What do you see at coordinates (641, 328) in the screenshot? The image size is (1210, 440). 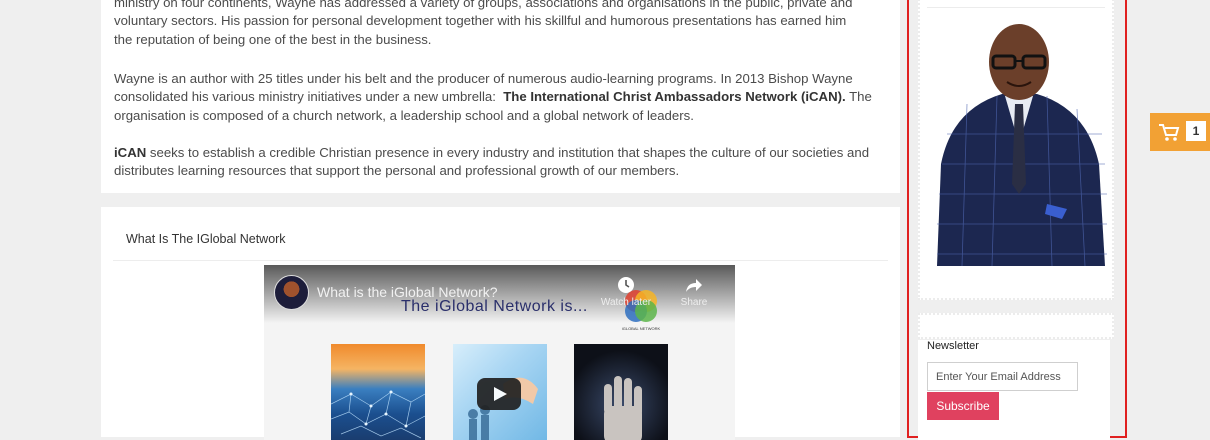 I see `logo-caption: iGLOBAL NETWORK` at bounding box center [641, 328].